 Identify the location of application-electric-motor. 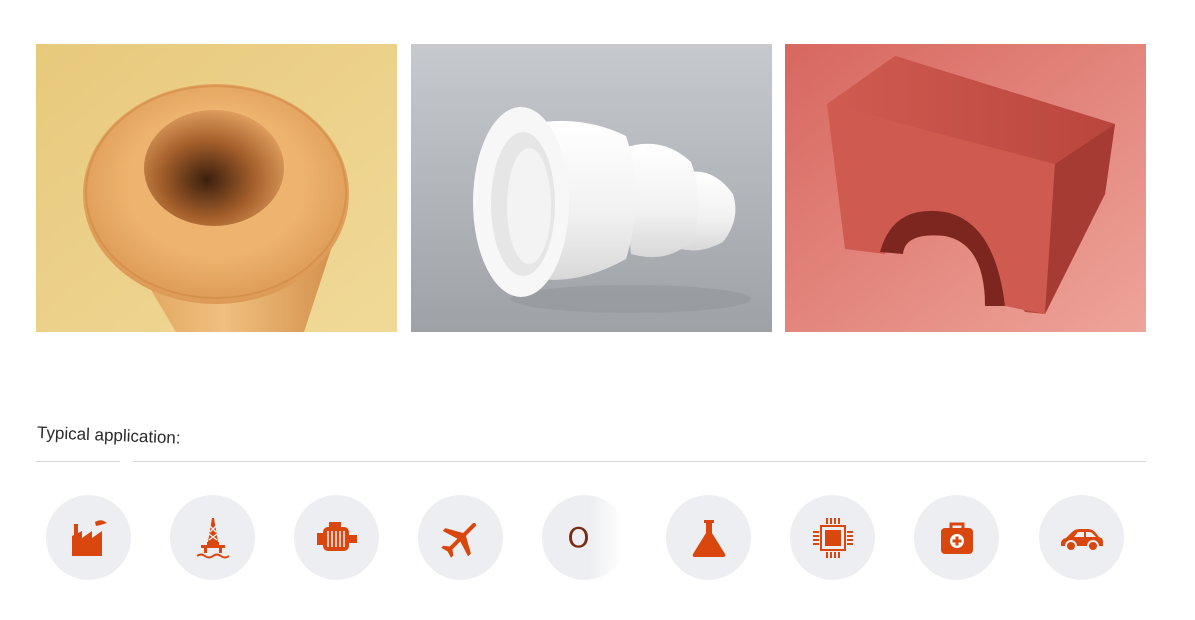
(336, 537).